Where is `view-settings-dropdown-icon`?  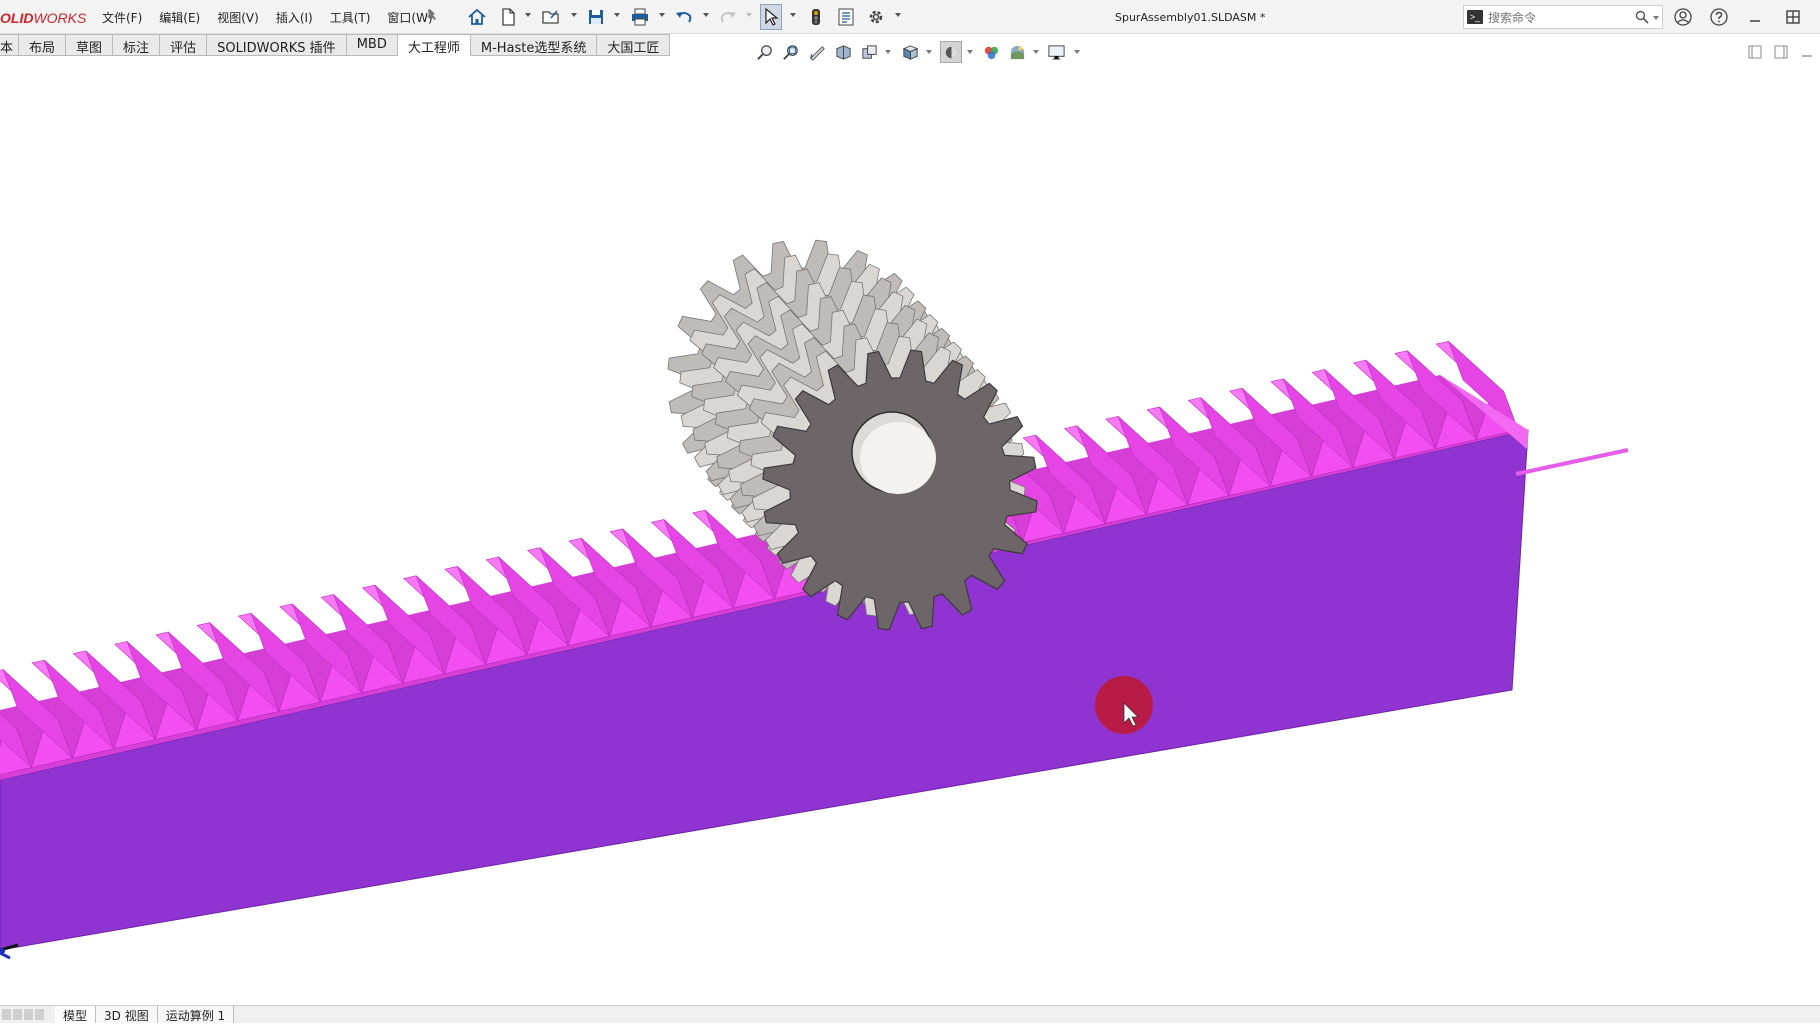
view-settings-dropdown-icon is located at coordinates (1077, 52).